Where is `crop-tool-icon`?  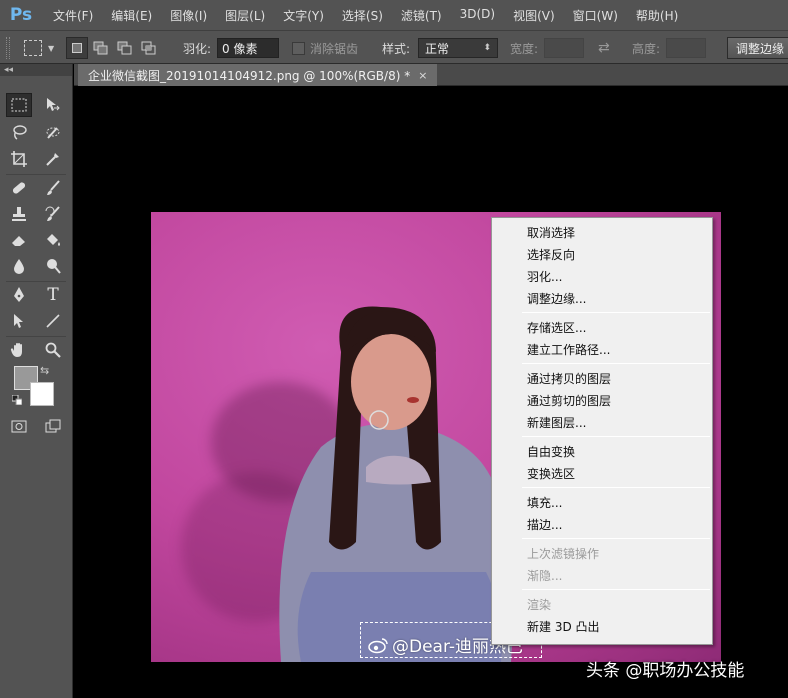
crop-tool-icon is located at coordinates (19, 159).